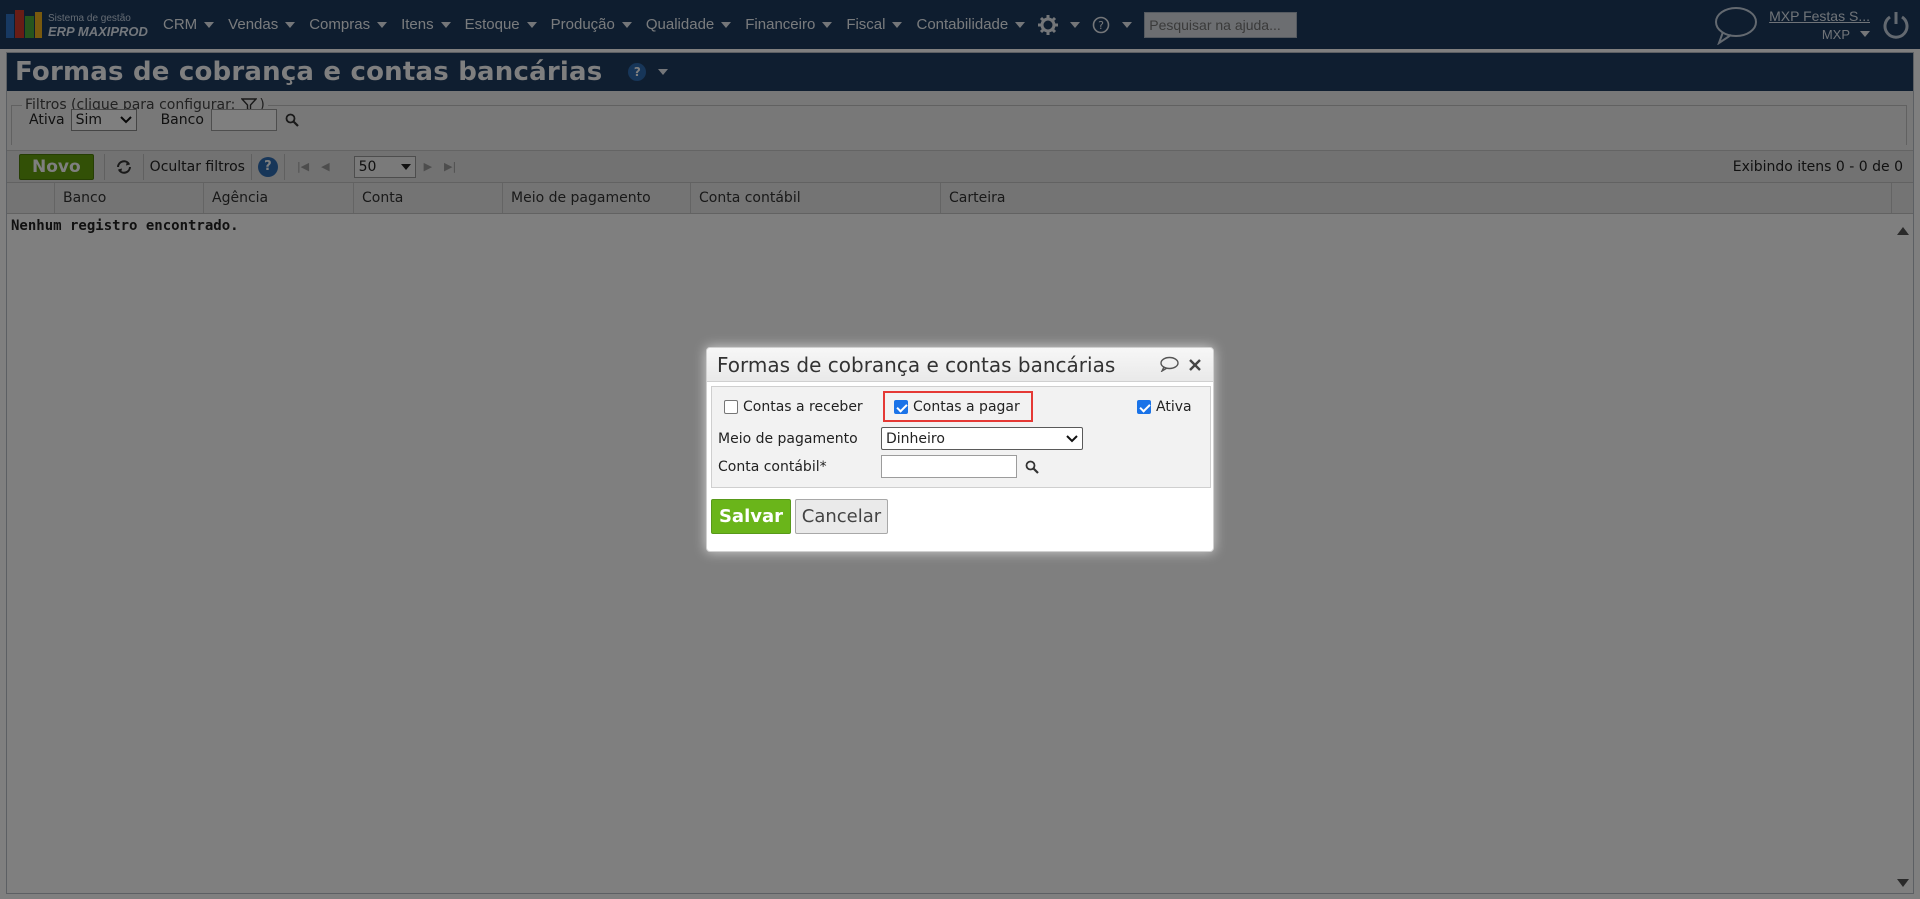 This screenshot has width=1920, height=899. I want to click on save-button: Salvar, so click(751, 516).